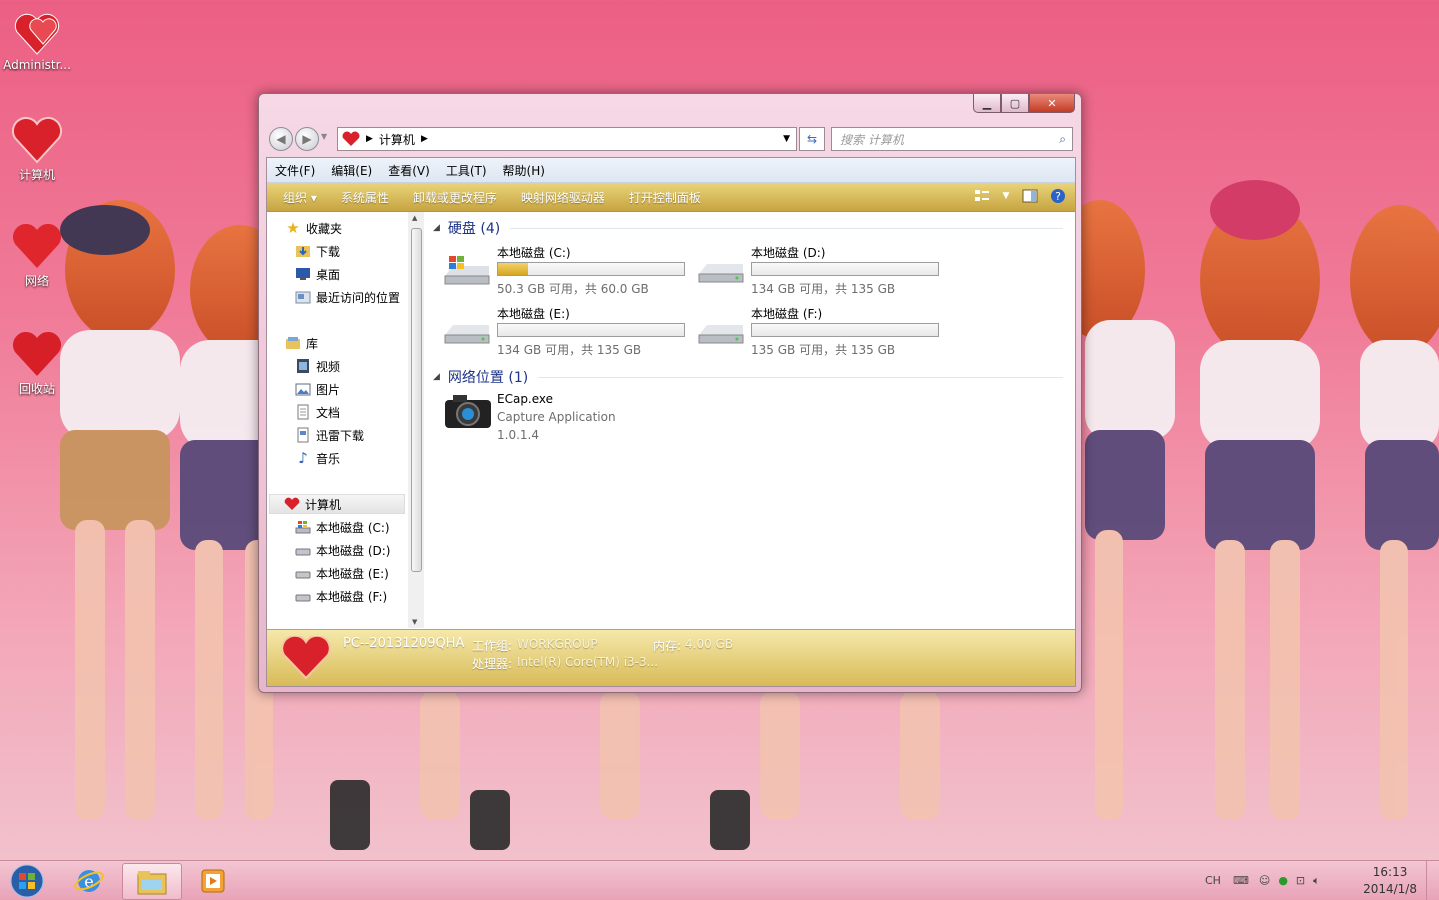  What do you see at coordinates (342, 527) in the screenshot?
I see `nav-drive-c: 本地磁盘 (C:)` at bounding box center [342, 527].